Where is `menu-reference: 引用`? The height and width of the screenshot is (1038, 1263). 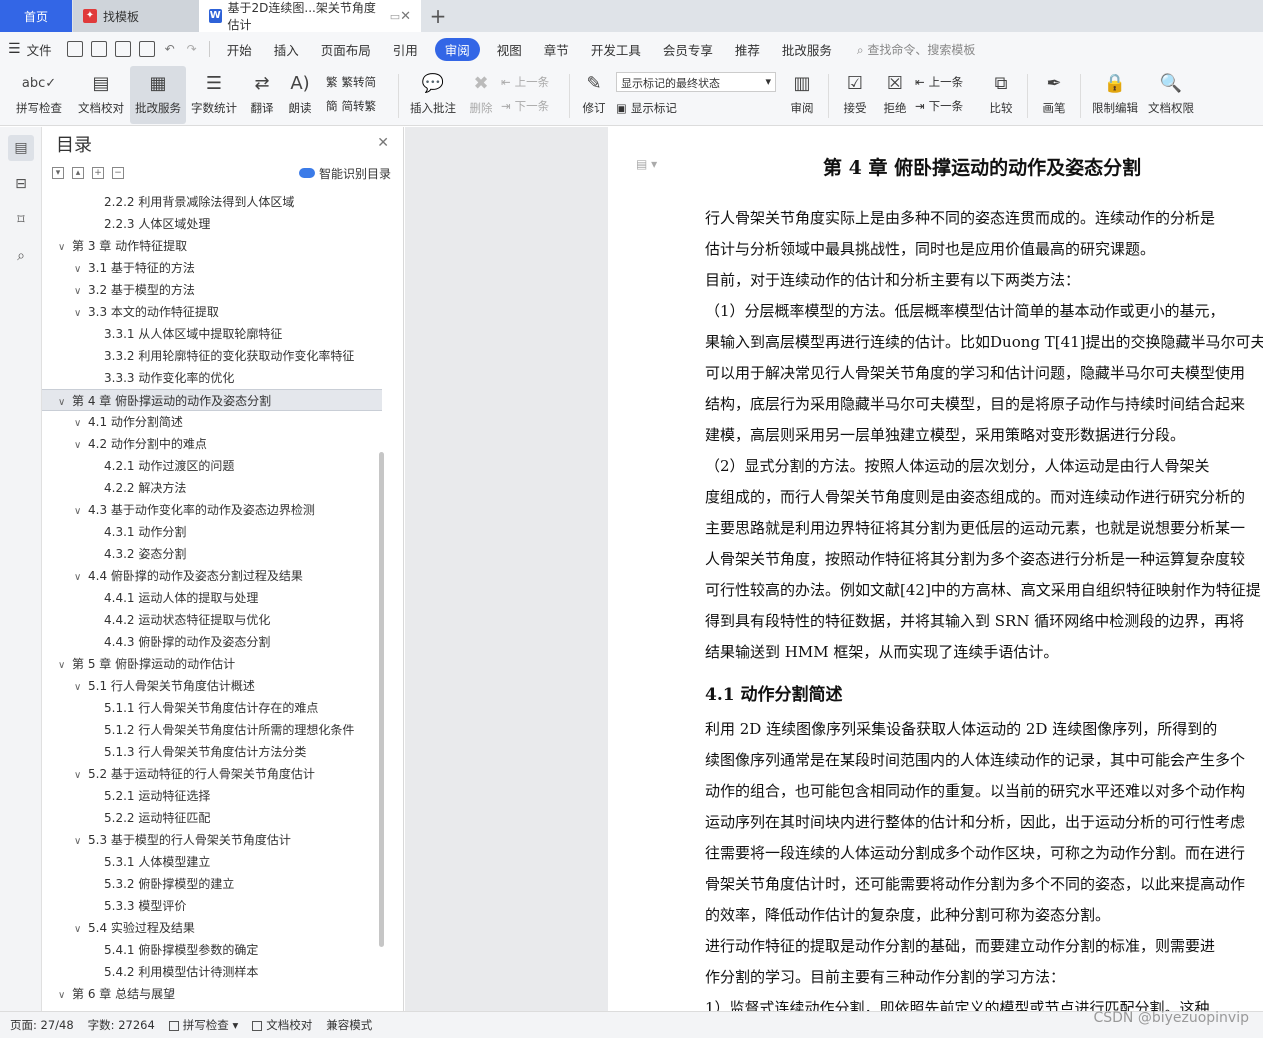 menu-reference: 引用 is located at coordinates (405, 49).